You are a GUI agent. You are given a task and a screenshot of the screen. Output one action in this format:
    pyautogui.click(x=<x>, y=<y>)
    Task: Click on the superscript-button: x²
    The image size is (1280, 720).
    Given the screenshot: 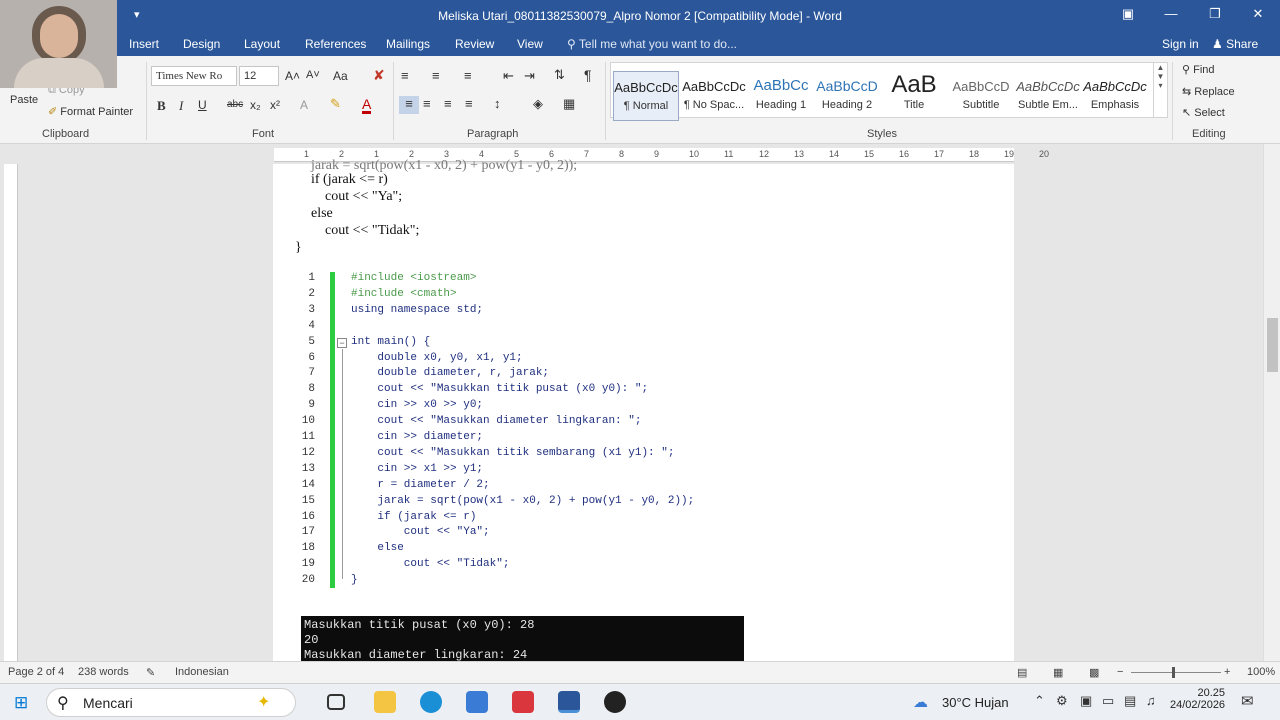 What is the action you would take?
    pyautogui.click(x=275, y=105)
    